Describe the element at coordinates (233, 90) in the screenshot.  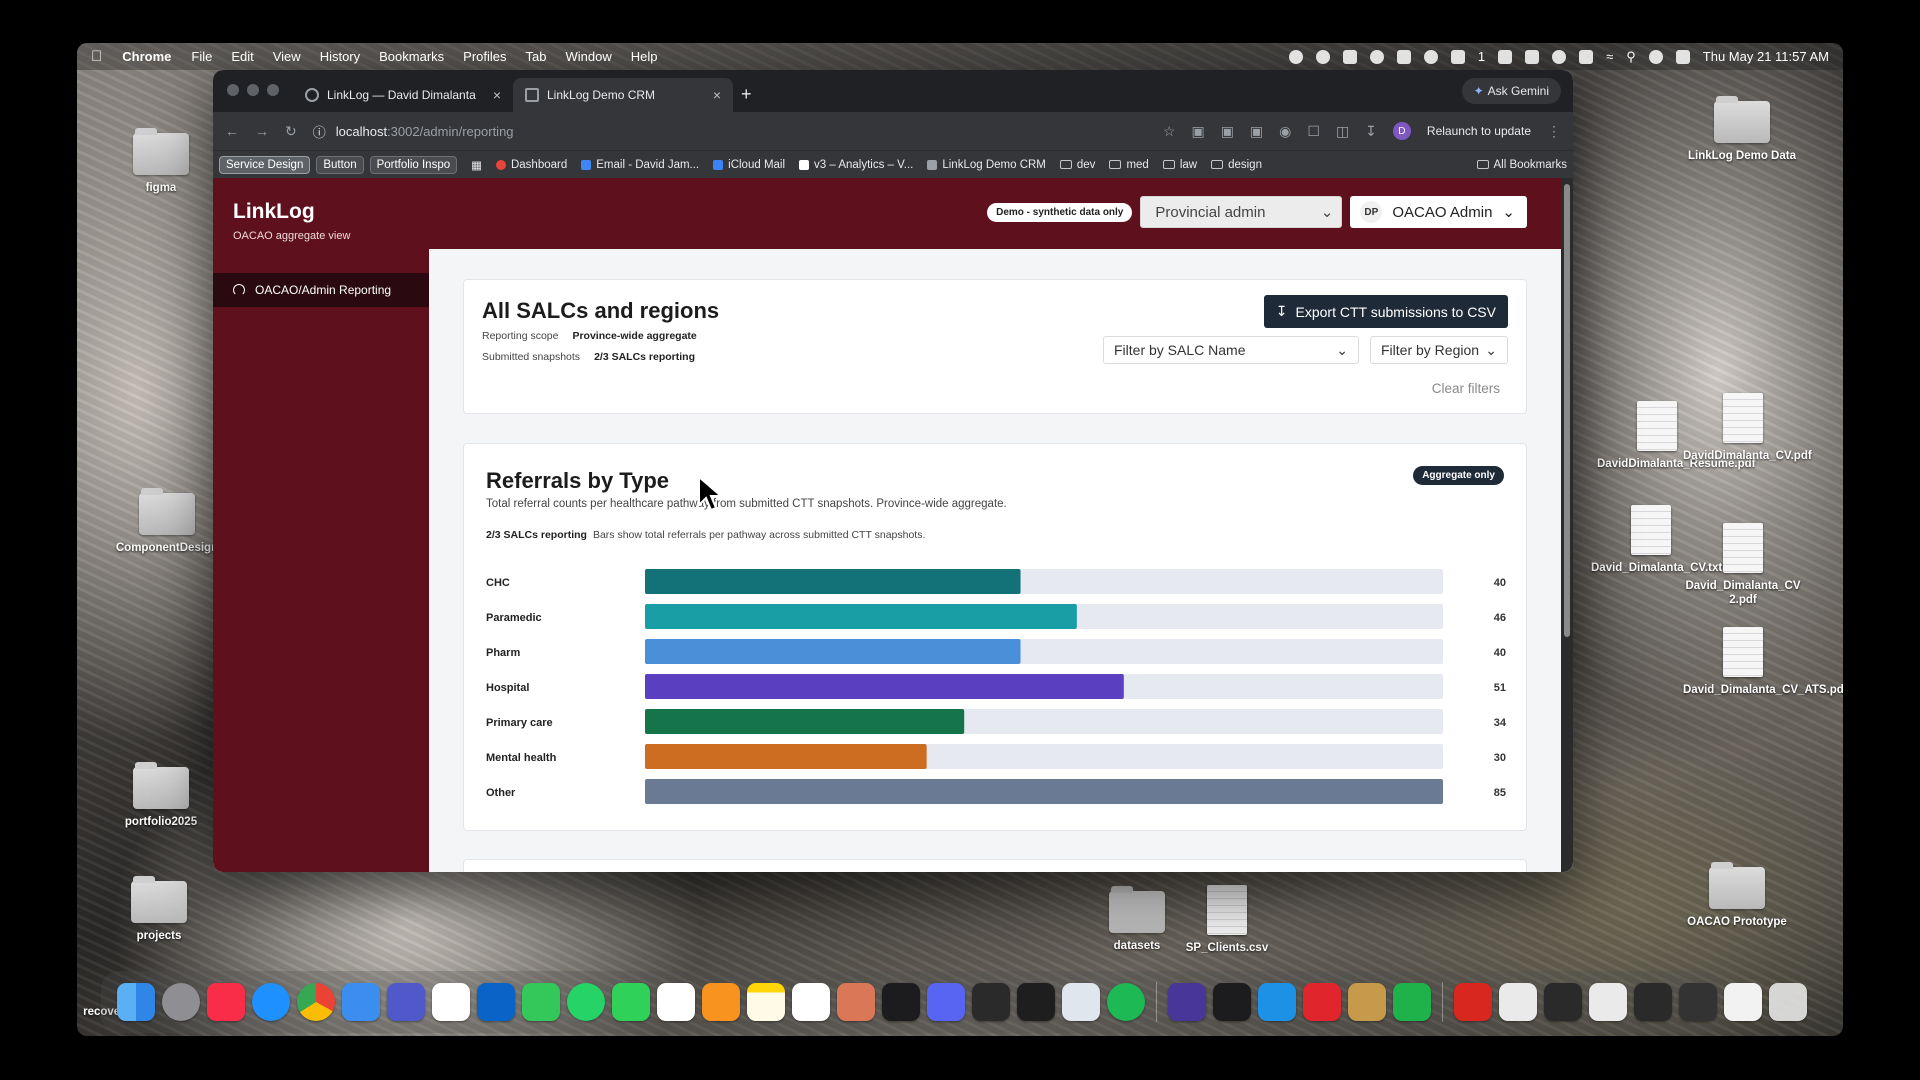
I see `close-window-button` at that location.